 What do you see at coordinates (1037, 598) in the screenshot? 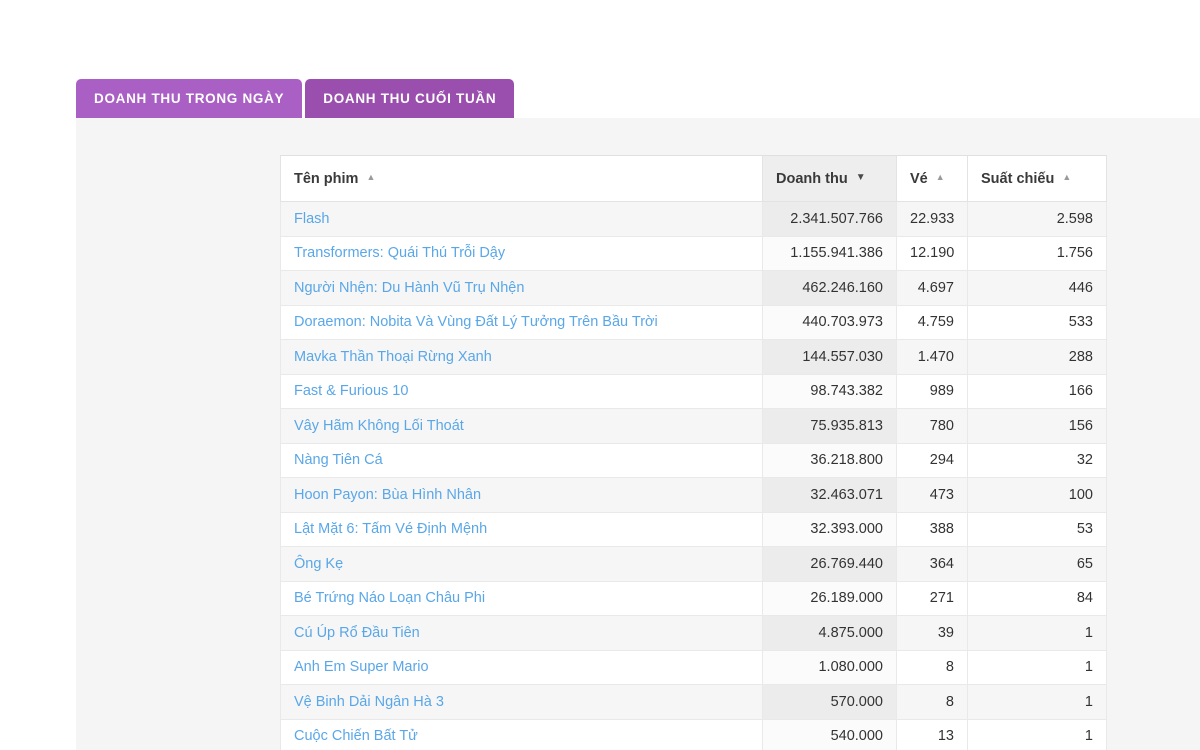
I see `cell-showtimes: 84` at bounding box center [1037, 598].